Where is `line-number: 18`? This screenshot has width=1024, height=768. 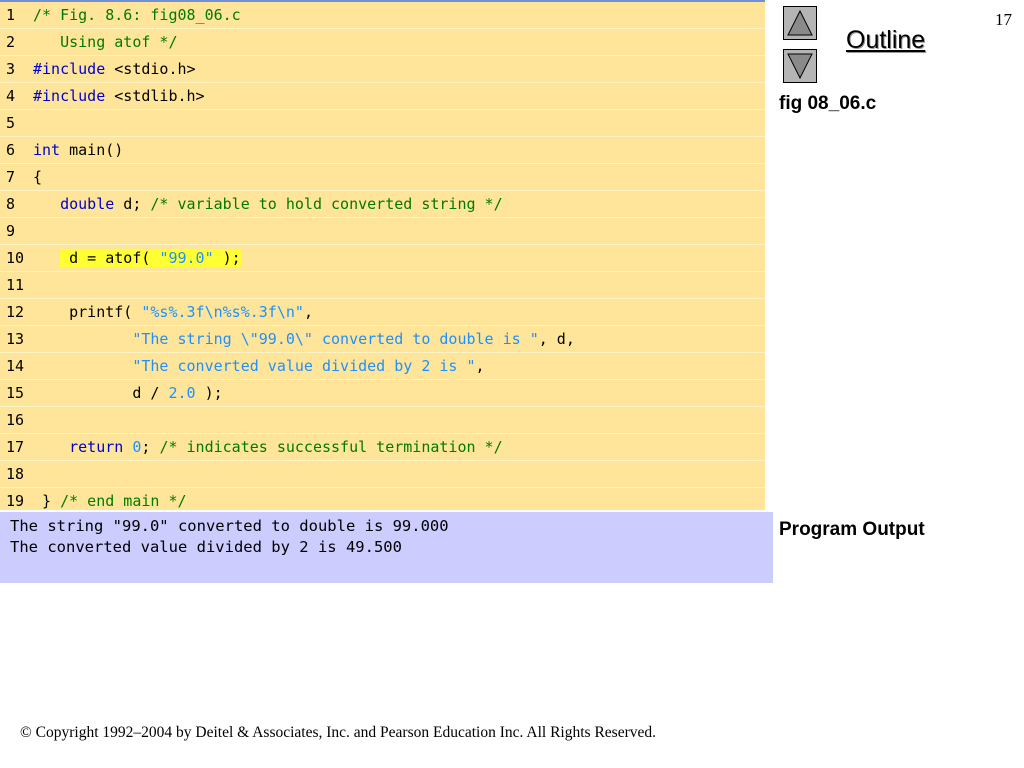 line-number: 18 is located at coordinates (15, 474).